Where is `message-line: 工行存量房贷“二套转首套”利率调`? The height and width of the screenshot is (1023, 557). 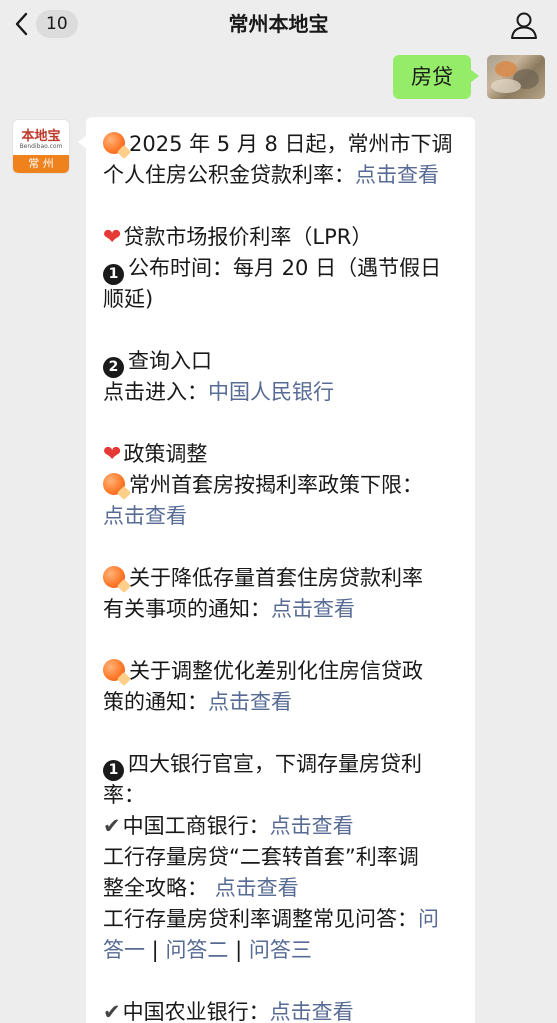
message-line: 工行存量房贷“二套转首套”利率调 is located at coordinates (282, 857).